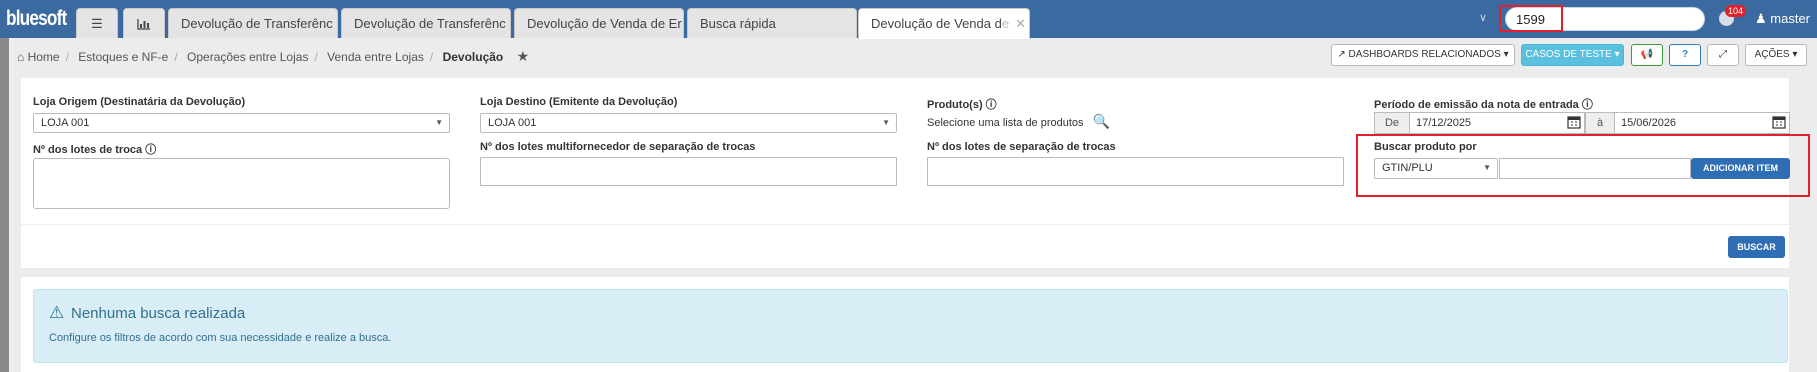 The image size is (1817, 372). I want to click on lotes-multi-input, so click(688, 171).